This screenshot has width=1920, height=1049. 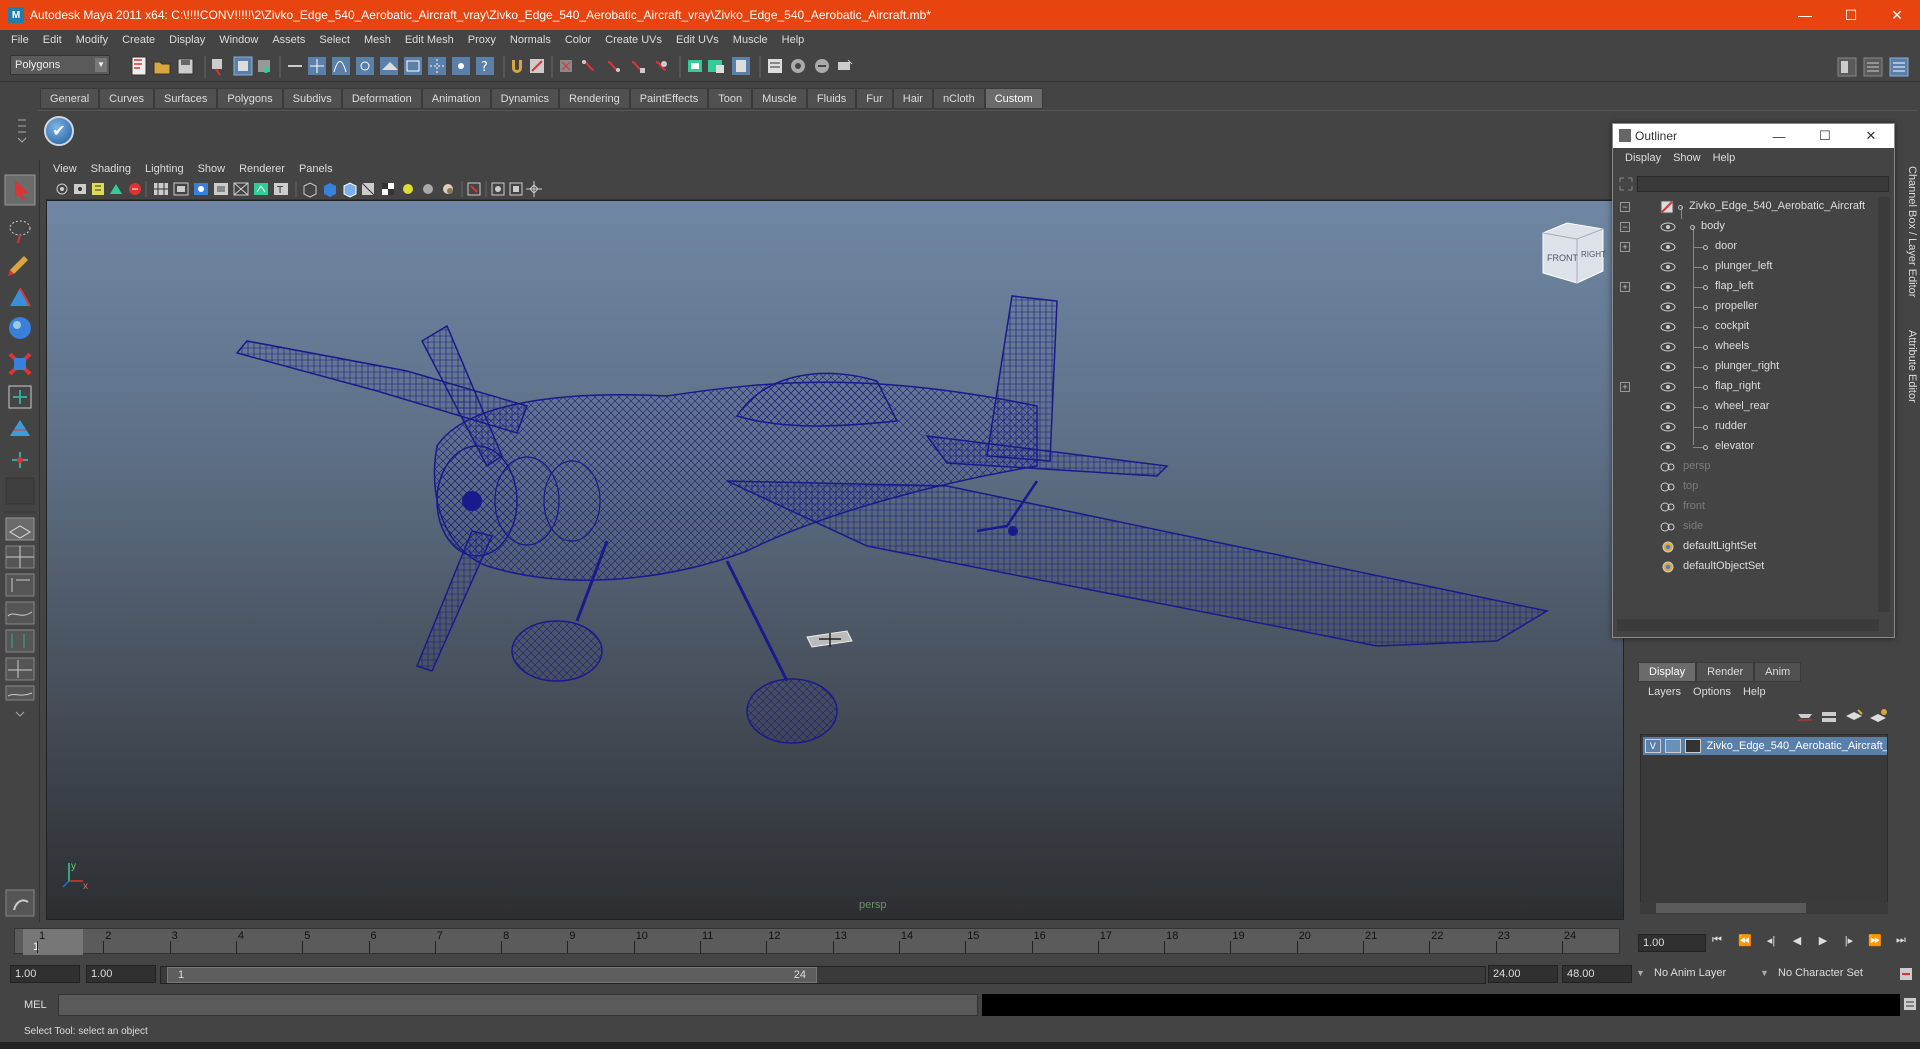 What do you see at coordinates (448, 189) in the screenshot?
I see `shadows-icon` at bounding box center [448, 189].